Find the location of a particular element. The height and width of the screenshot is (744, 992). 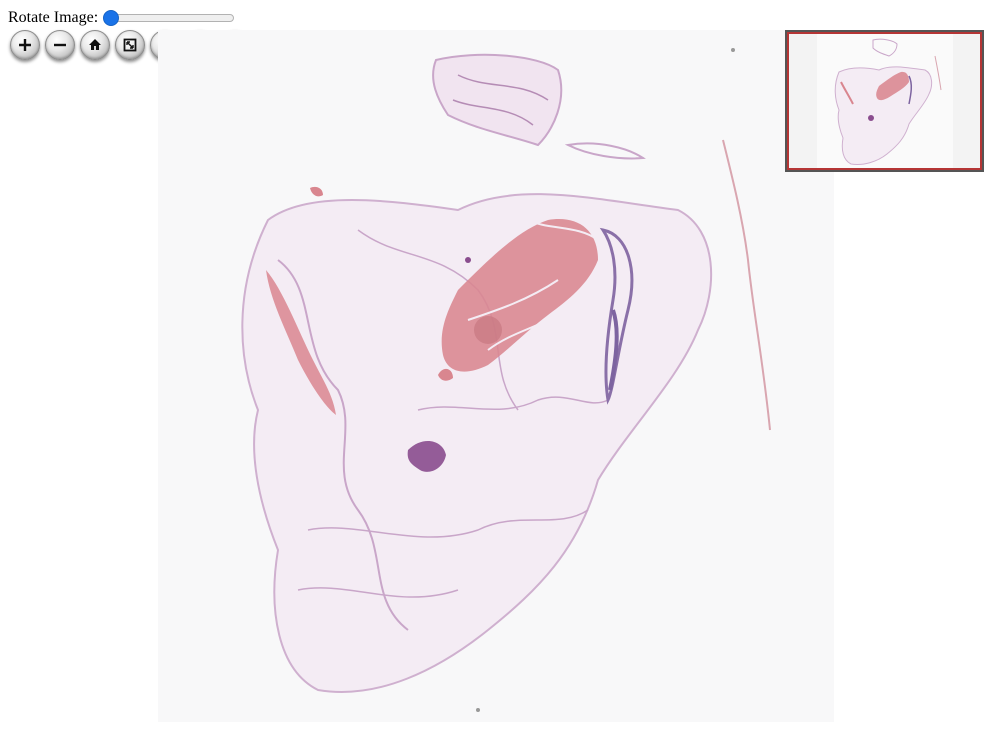

rotate-label: Rotate Image: is located at coordinates (53, 17).